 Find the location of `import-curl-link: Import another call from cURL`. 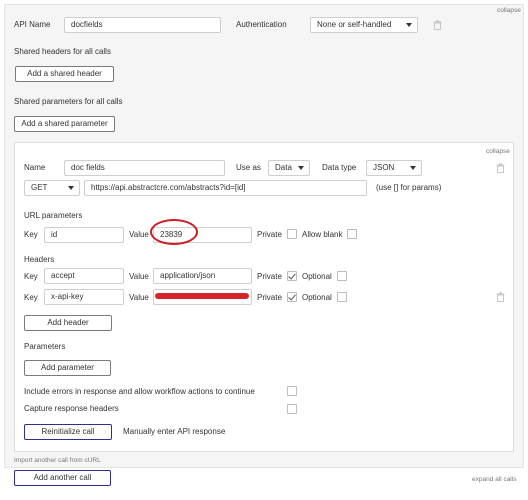

import-curl-link: Import another call from cURL is located at coordinates (57, 461).